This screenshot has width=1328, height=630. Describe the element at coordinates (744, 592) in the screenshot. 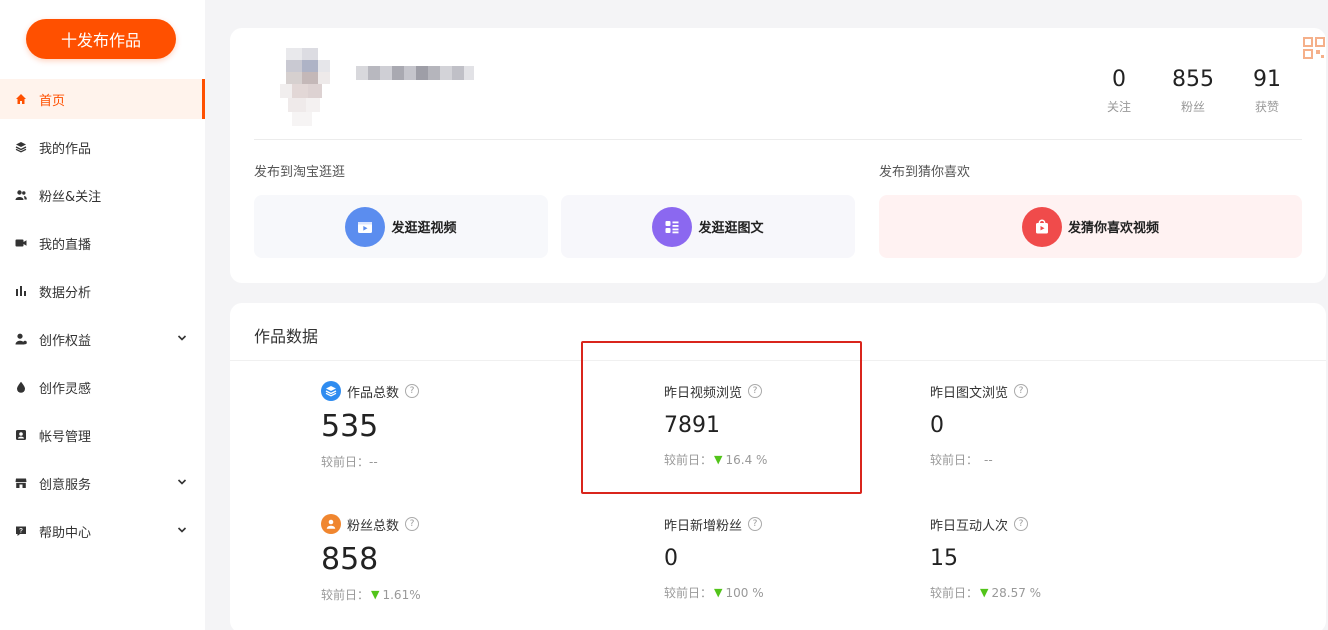

I see `compare-value: 100 %` at that location.